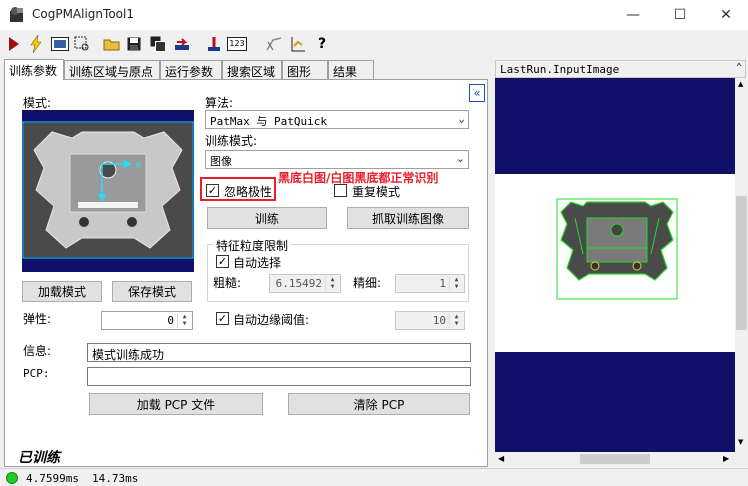 This screenshot has width=748, height=486. What do you see at coordinates (268, 121) in the screenshot?
I see `algorithm-value: PatMax 与 PatQuick` at bounding box center [268, 121].